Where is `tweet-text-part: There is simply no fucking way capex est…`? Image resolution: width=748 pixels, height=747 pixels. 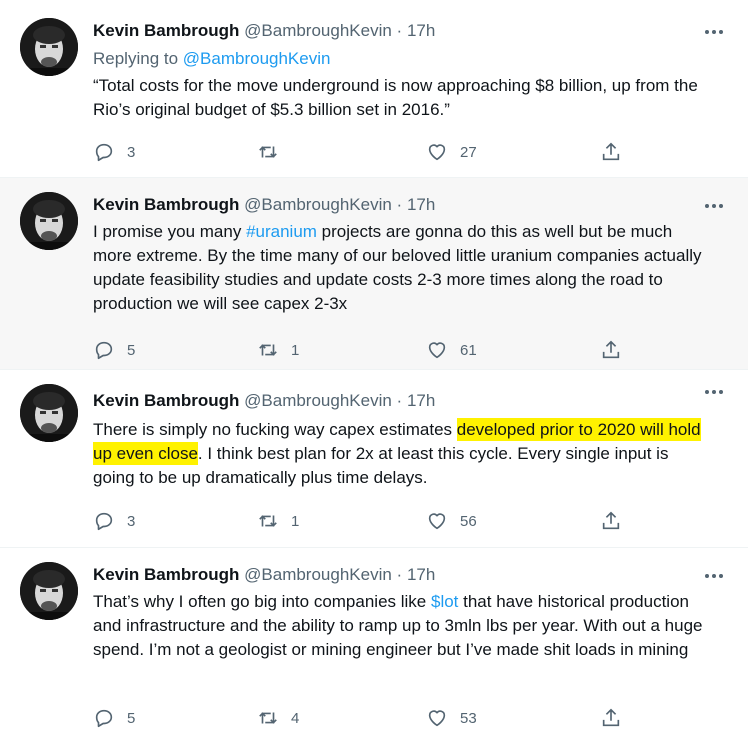
tweet-text-part: There is simply no fucking way capex est… is located at coordinates (275, 429).